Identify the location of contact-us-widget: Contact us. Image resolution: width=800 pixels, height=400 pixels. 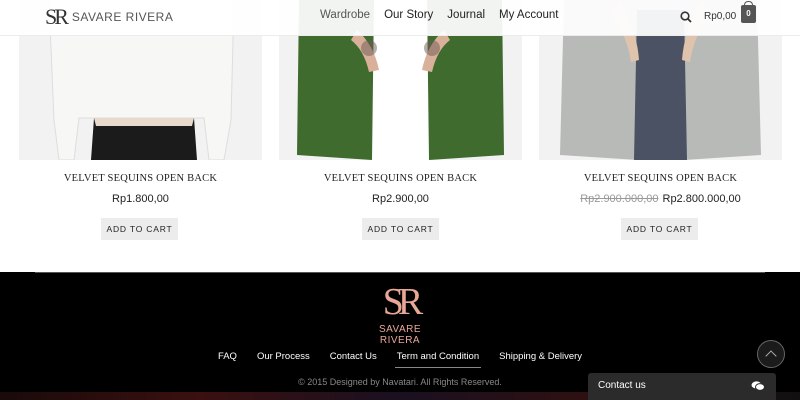
(682, 386).